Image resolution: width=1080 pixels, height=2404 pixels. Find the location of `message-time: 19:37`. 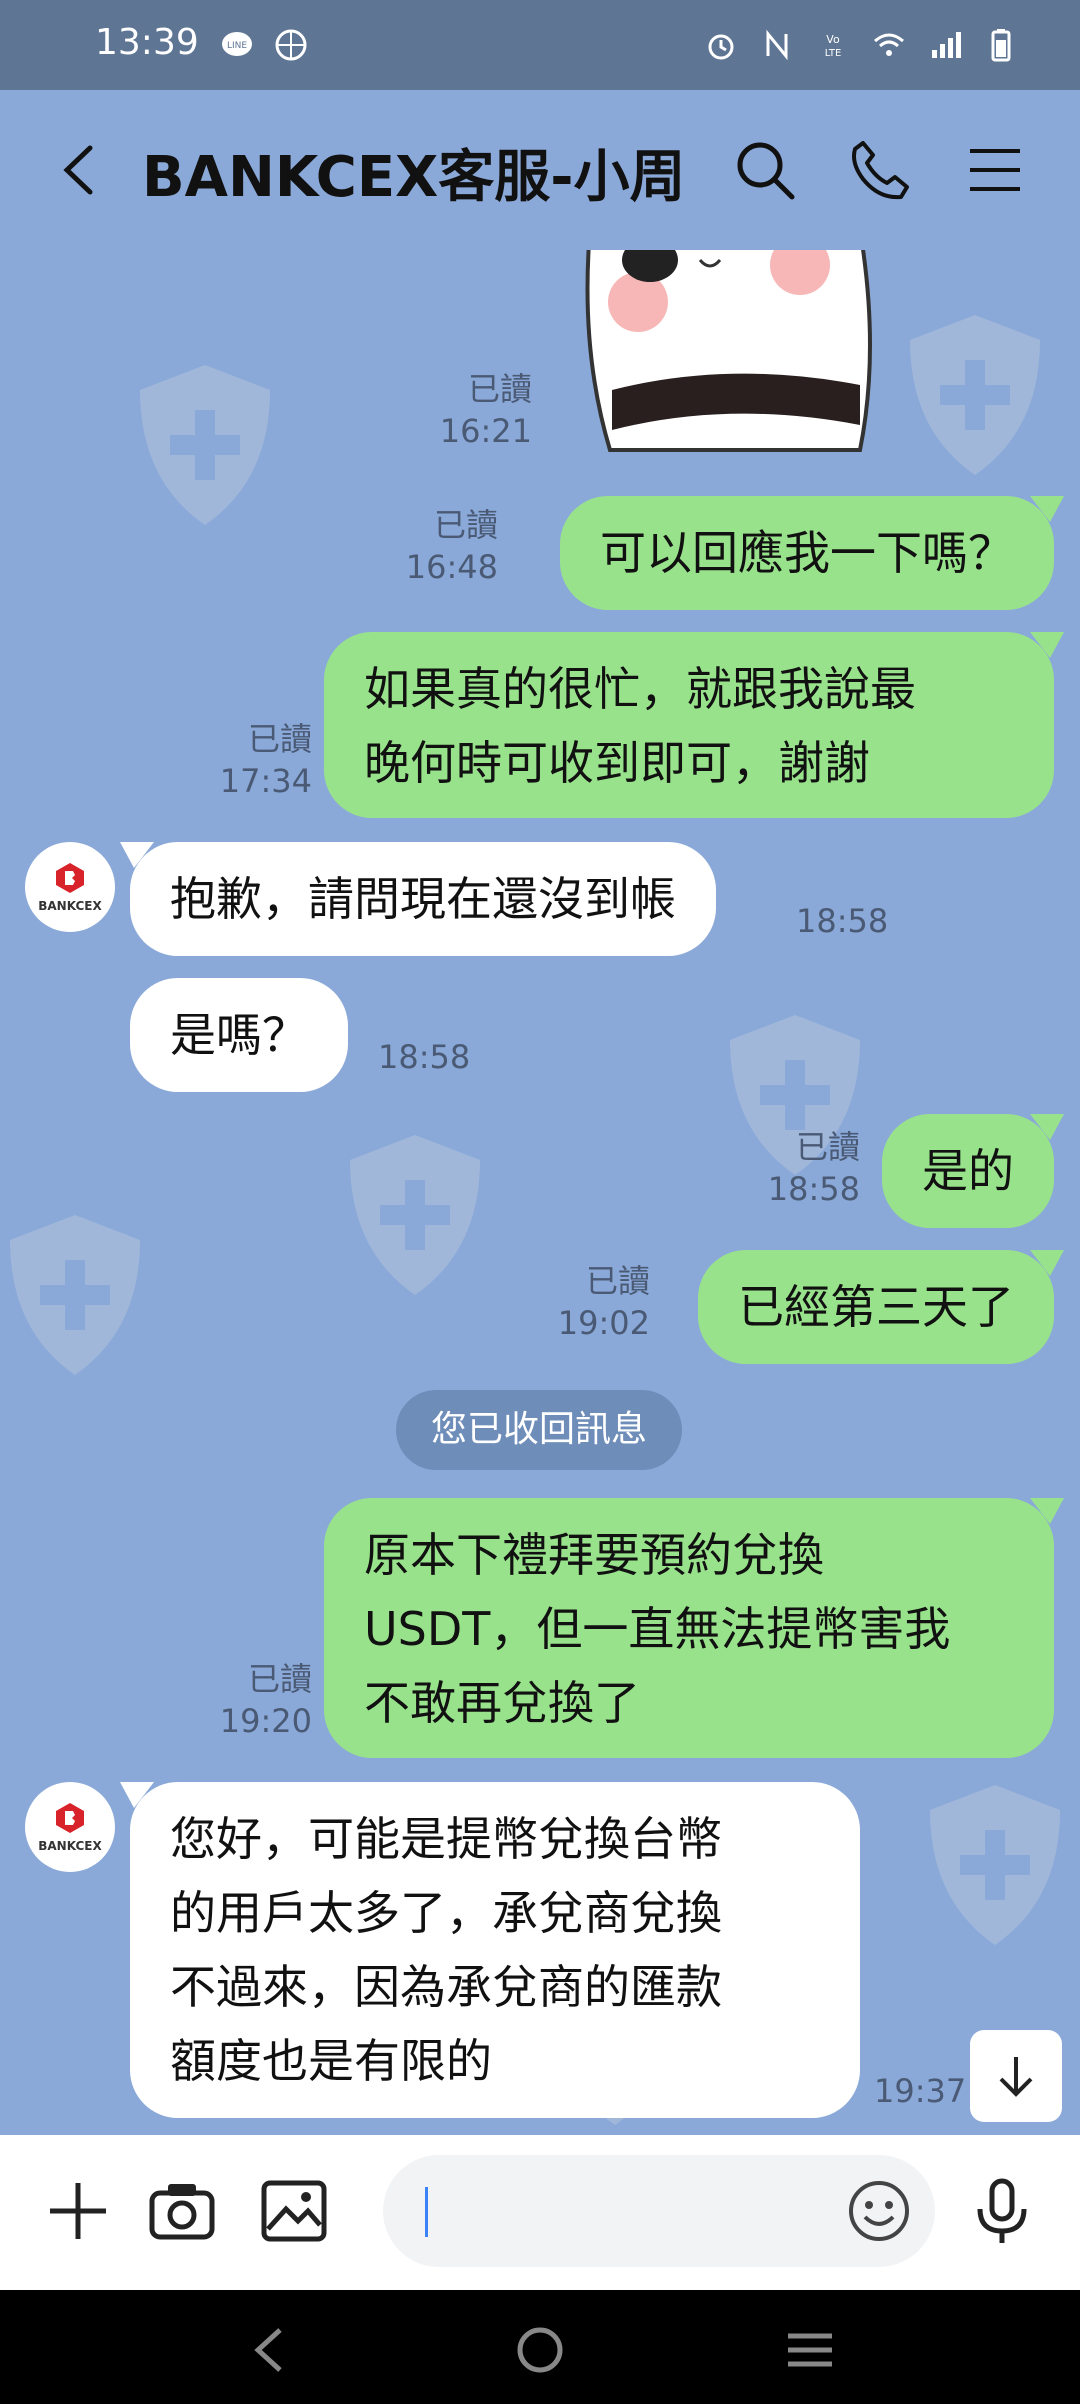

message-time: 19:37 is located at coordinates (920, 2091).